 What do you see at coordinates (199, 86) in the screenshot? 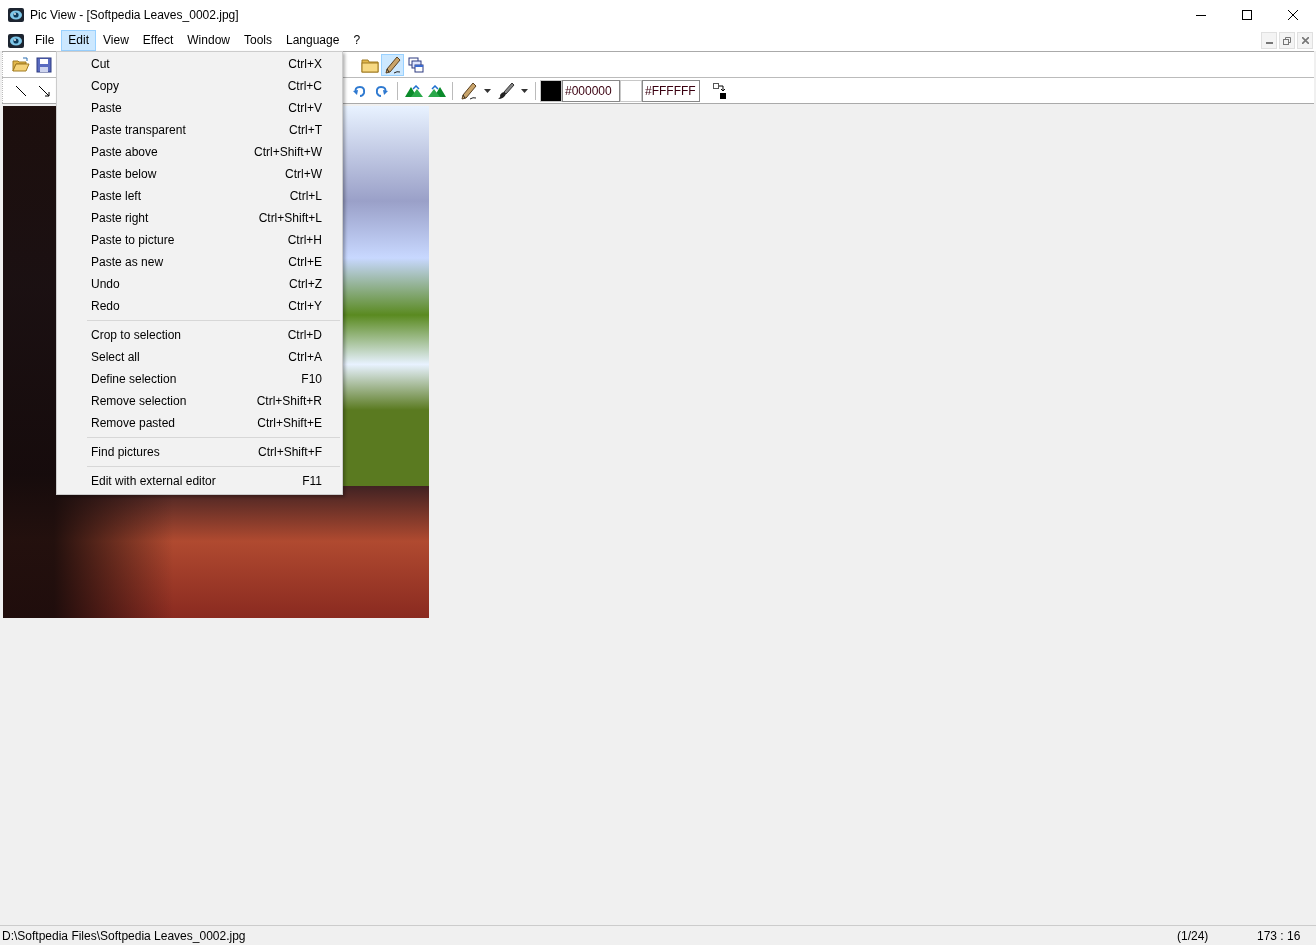
I see `menu-entry: Copy Ctrl+C` at bounding box center [199, 86].